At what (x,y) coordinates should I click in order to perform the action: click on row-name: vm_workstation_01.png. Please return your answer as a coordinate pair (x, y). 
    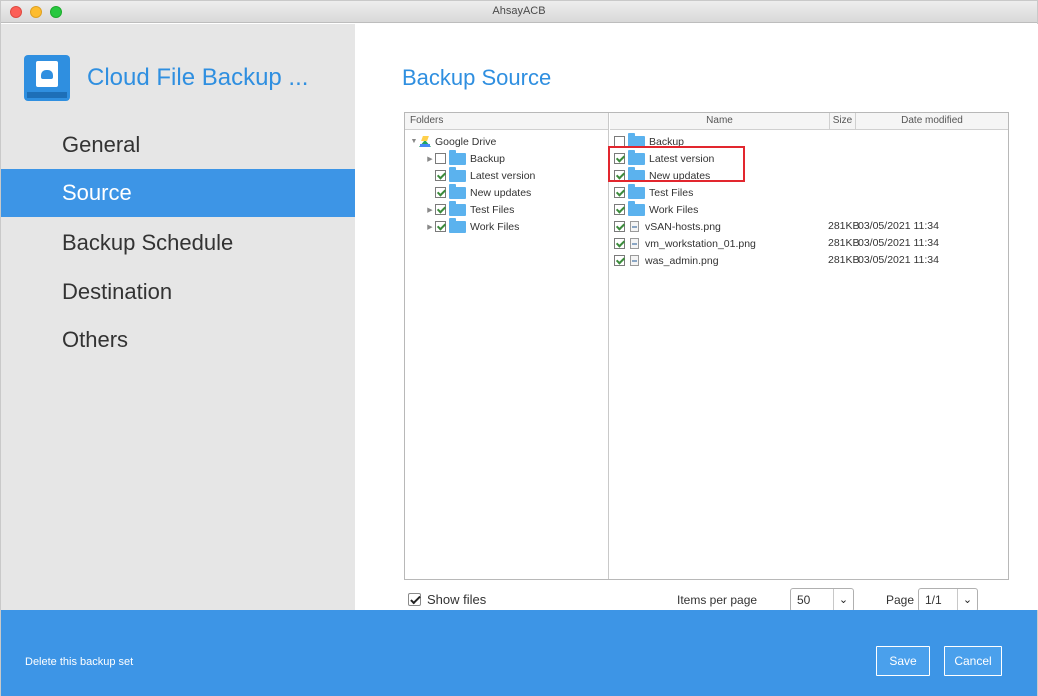
    Looking at the image, I should click on (700, 243).